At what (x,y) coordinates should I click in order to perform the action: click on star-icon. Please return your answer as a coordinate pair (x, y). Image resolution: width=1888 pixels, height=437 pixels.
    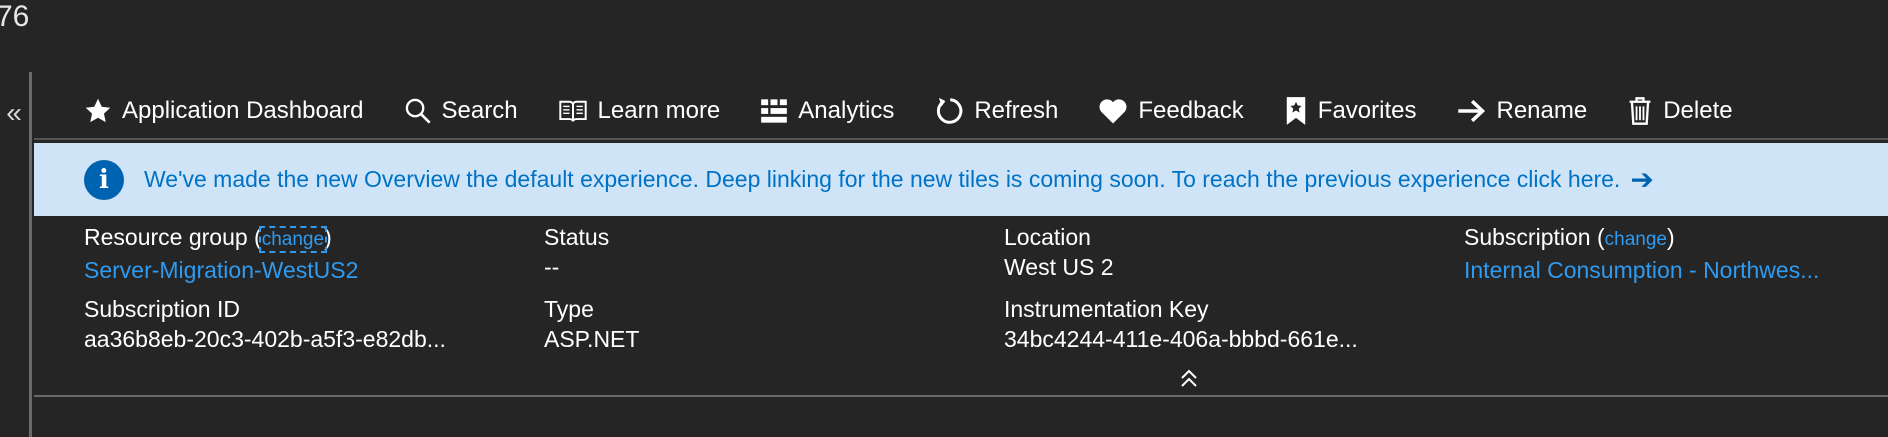
    Looking at the image, I should click on (98, 110).